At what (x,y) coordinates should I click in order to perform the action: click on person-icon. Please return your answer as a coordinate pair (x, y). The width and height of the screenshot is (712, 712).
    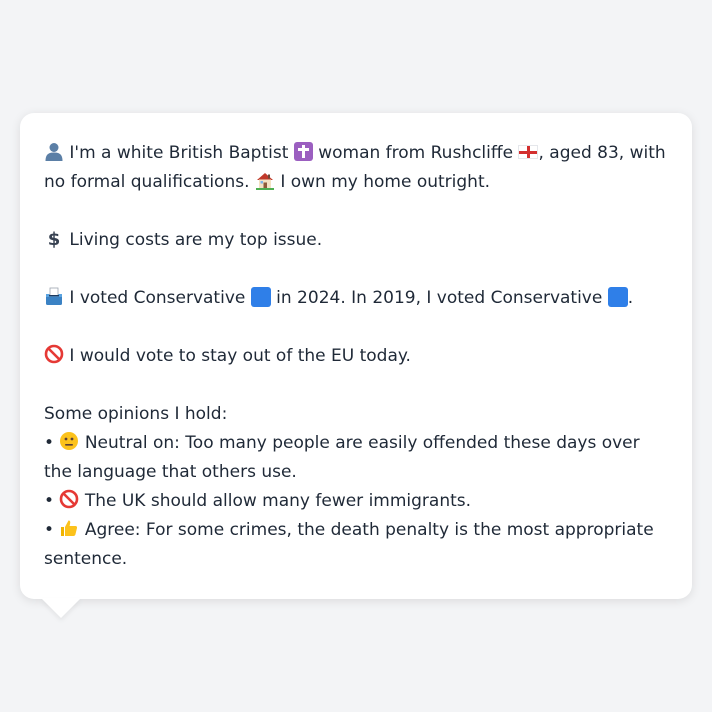
    Looking at the image, I should click on (54, 152).